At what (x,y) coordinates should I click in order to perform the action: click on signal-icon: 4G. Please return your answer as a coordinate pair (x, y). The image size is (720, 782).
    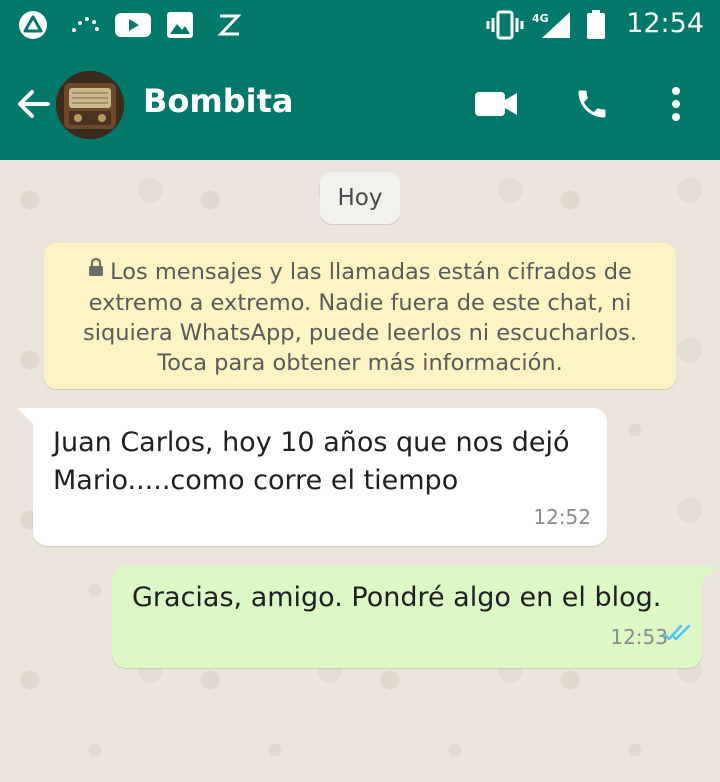
    Looking at the image, I should click on (552, 25).